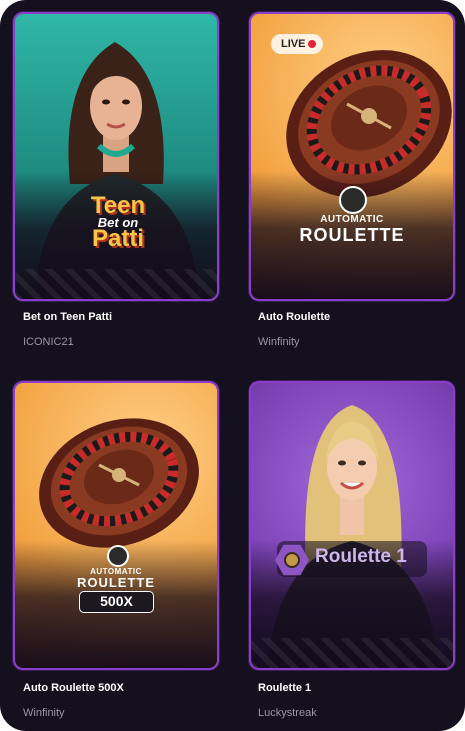  Describe the element at coordinates (352, 219) in the screenshot. I see `automatic-label: AUTOMATIC` at that location.